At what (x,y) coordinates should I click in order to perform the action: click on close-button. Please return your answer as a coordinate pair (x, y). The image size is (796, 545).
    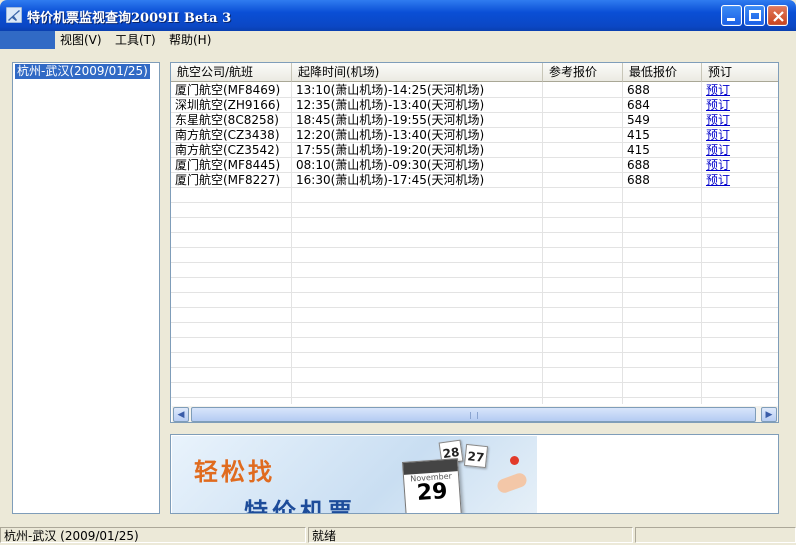
    Looking at the image, I should click on (777, 15).